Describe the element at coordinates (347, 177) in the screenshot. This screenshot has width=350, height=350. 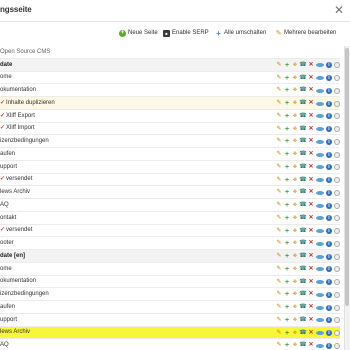
I see `scrollbar-thumb` at that location.